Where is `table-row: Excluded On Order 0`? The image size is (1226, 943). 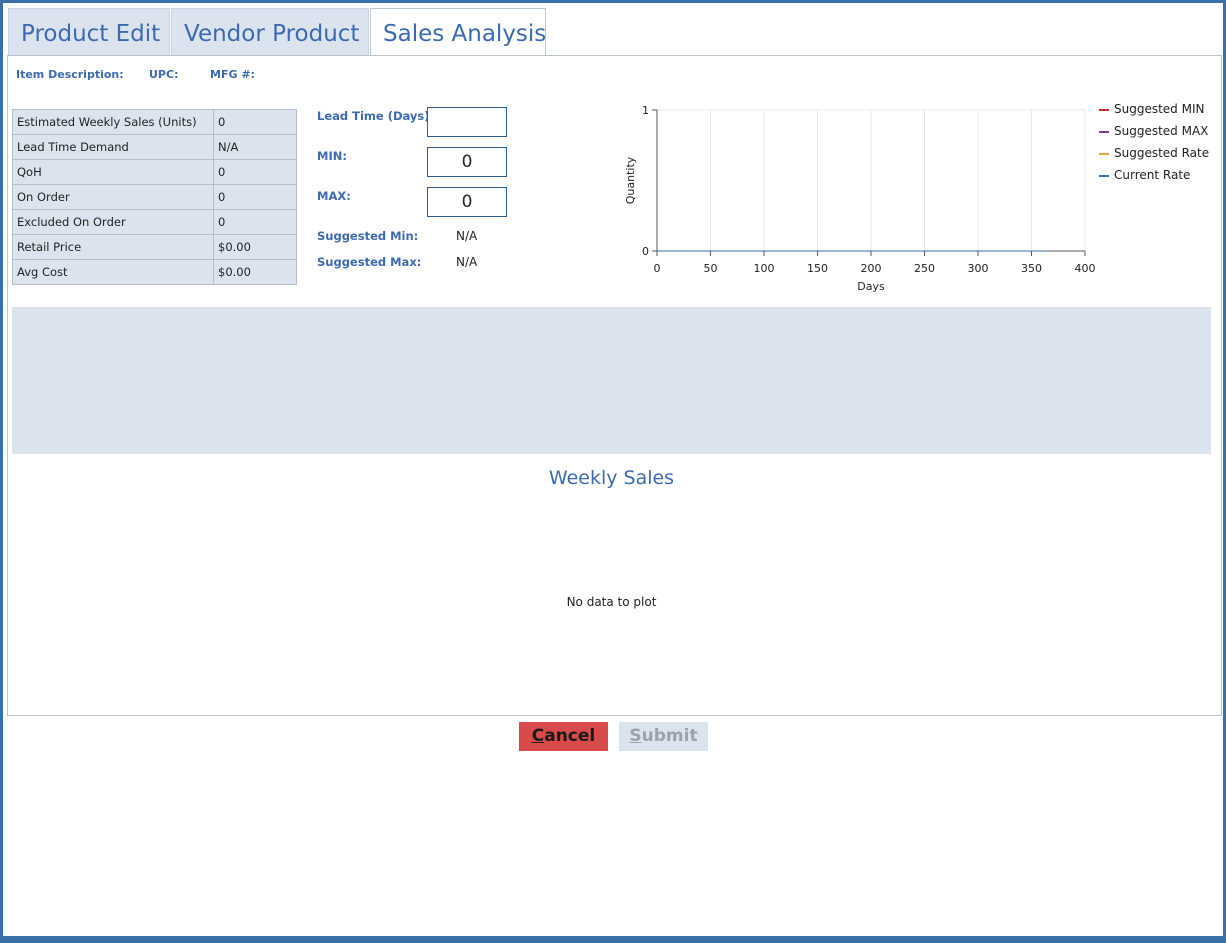
table-row: Excluded On Order 0 is located at coordinates (154, 222).